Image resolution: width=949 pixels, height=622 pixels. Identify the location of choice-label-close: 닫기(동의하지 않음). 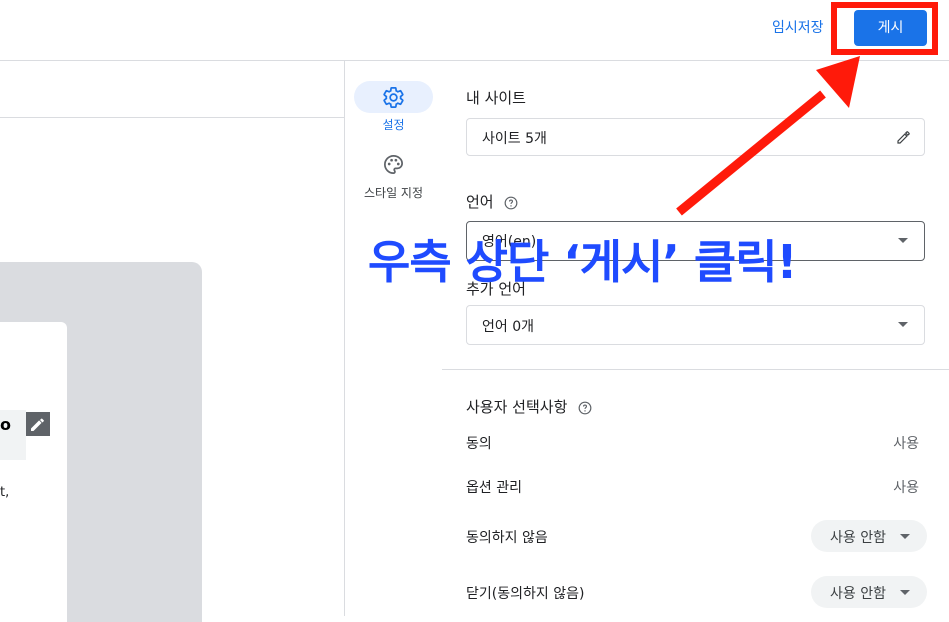
(525, 594).